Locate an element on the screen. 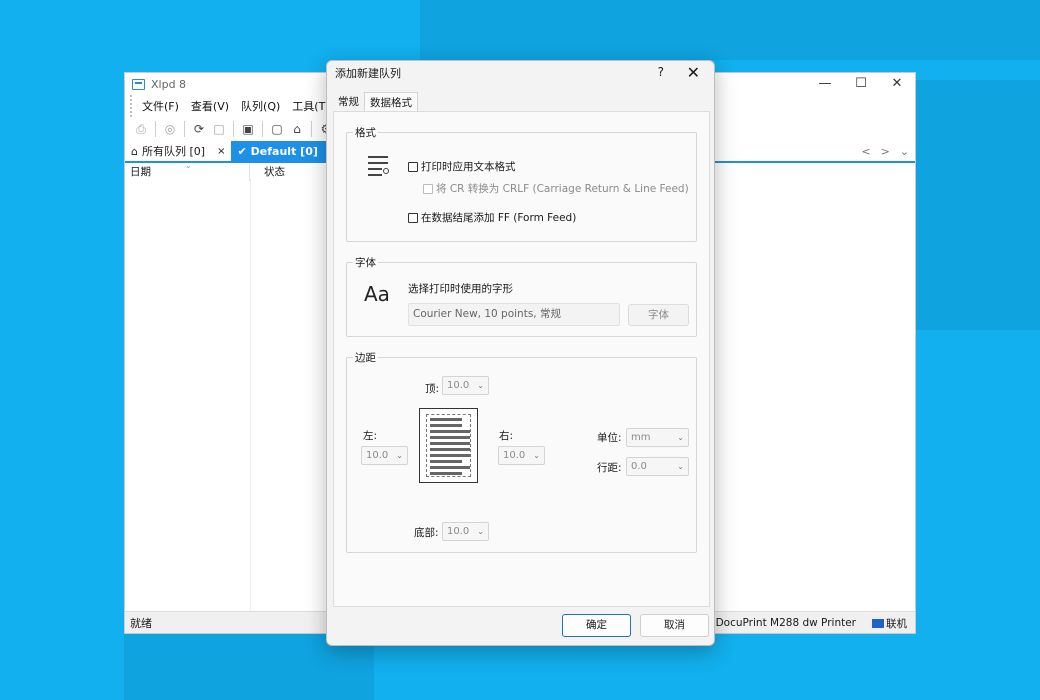 Image resolution: width=1040 pixels, height=700 pixels. edit-queue-icon: ▢ is located at coordinates (277, 129).